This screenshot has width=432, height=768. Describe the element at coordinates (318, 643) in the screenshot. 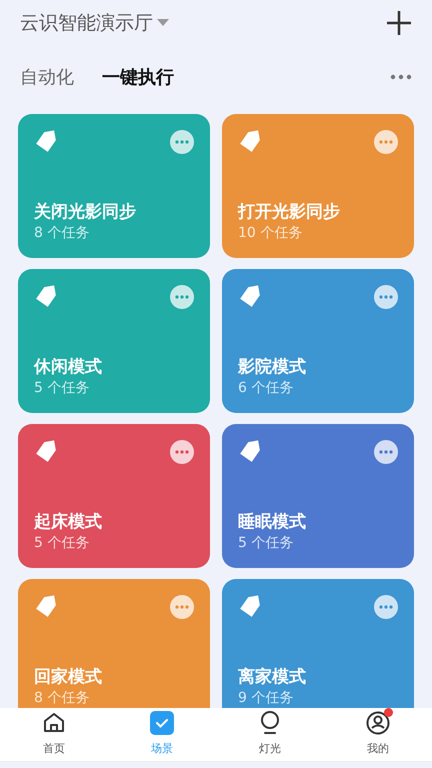

I see `scene-card: 离家模式 9 个任务` at that location.